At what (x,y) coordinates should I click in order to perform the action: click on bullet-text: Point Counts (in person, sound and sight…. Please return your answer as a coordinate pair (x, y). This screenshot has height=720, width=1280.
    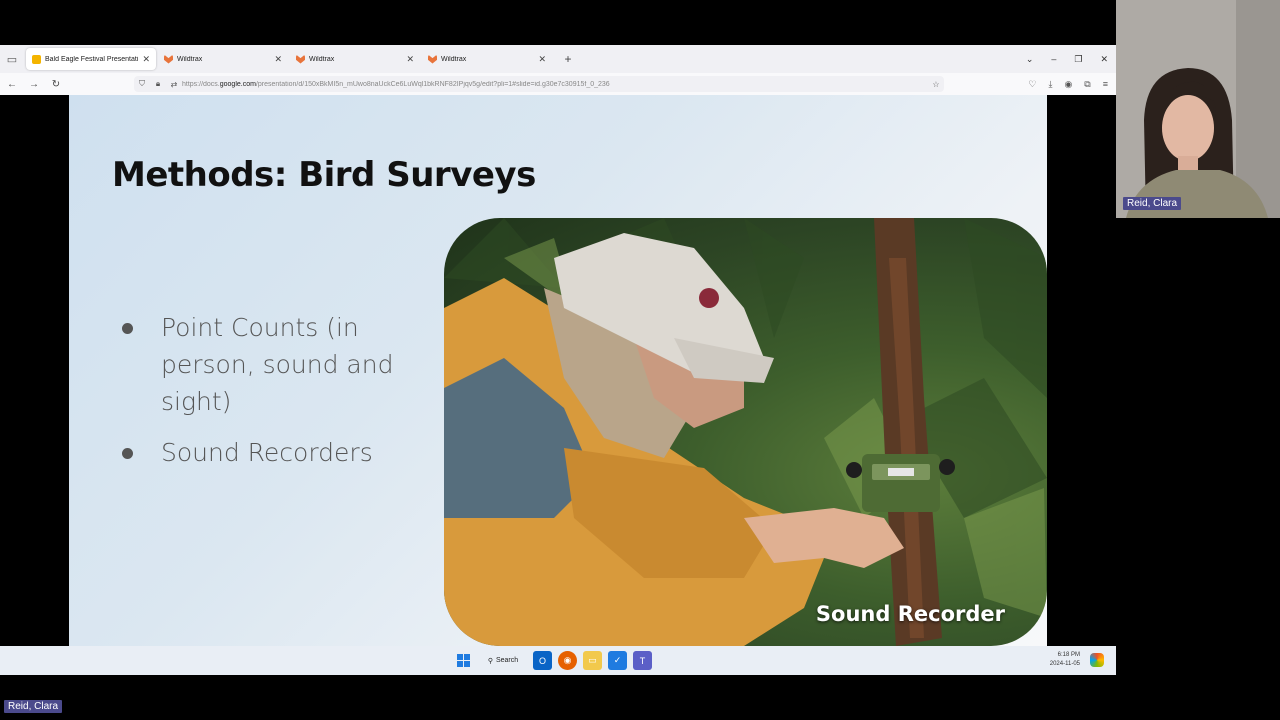
    Looking at the image, I should click on (277, 364).